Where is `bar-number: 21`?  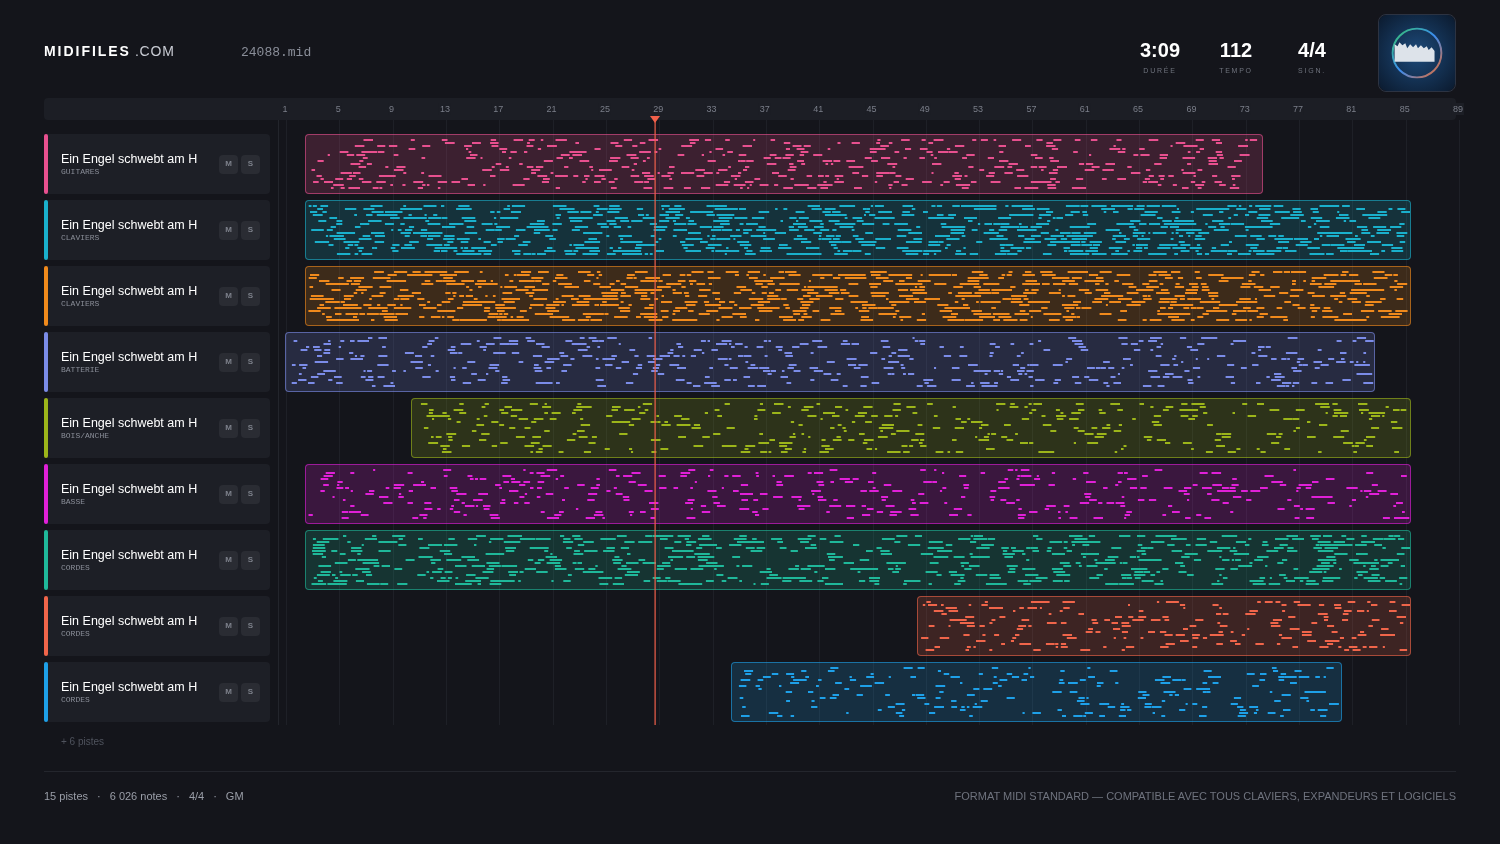
bar-number: 21 is located at coordinates (551, 109).